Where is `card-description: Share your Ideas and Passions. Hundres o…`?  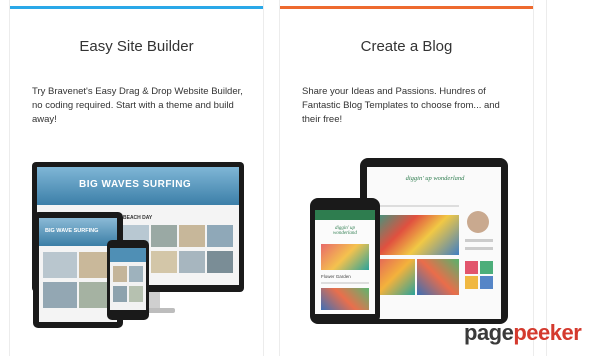 card-description: Share your Ideas and Passions. Hundres o… is located at coordinates (401, 105).